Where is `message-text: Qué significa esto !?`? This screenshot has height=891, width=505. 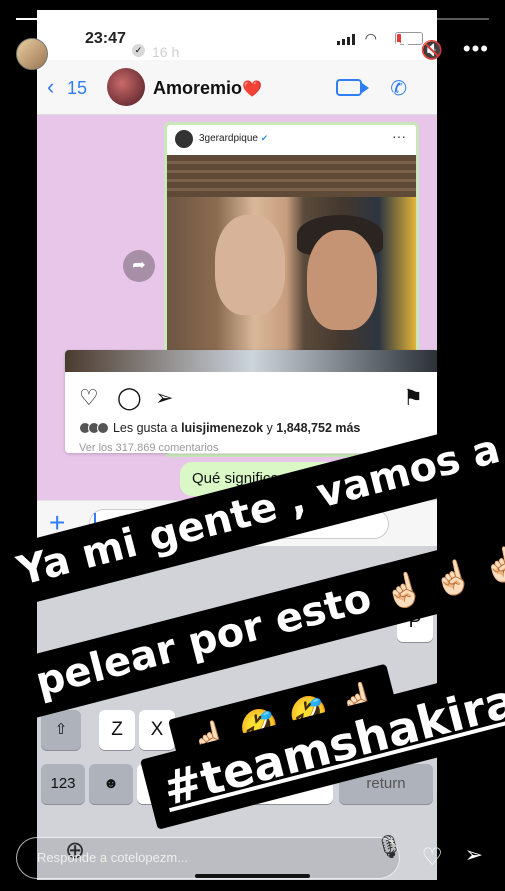 message-text: Qué significa esto !? is located at coordinates (260, 478).